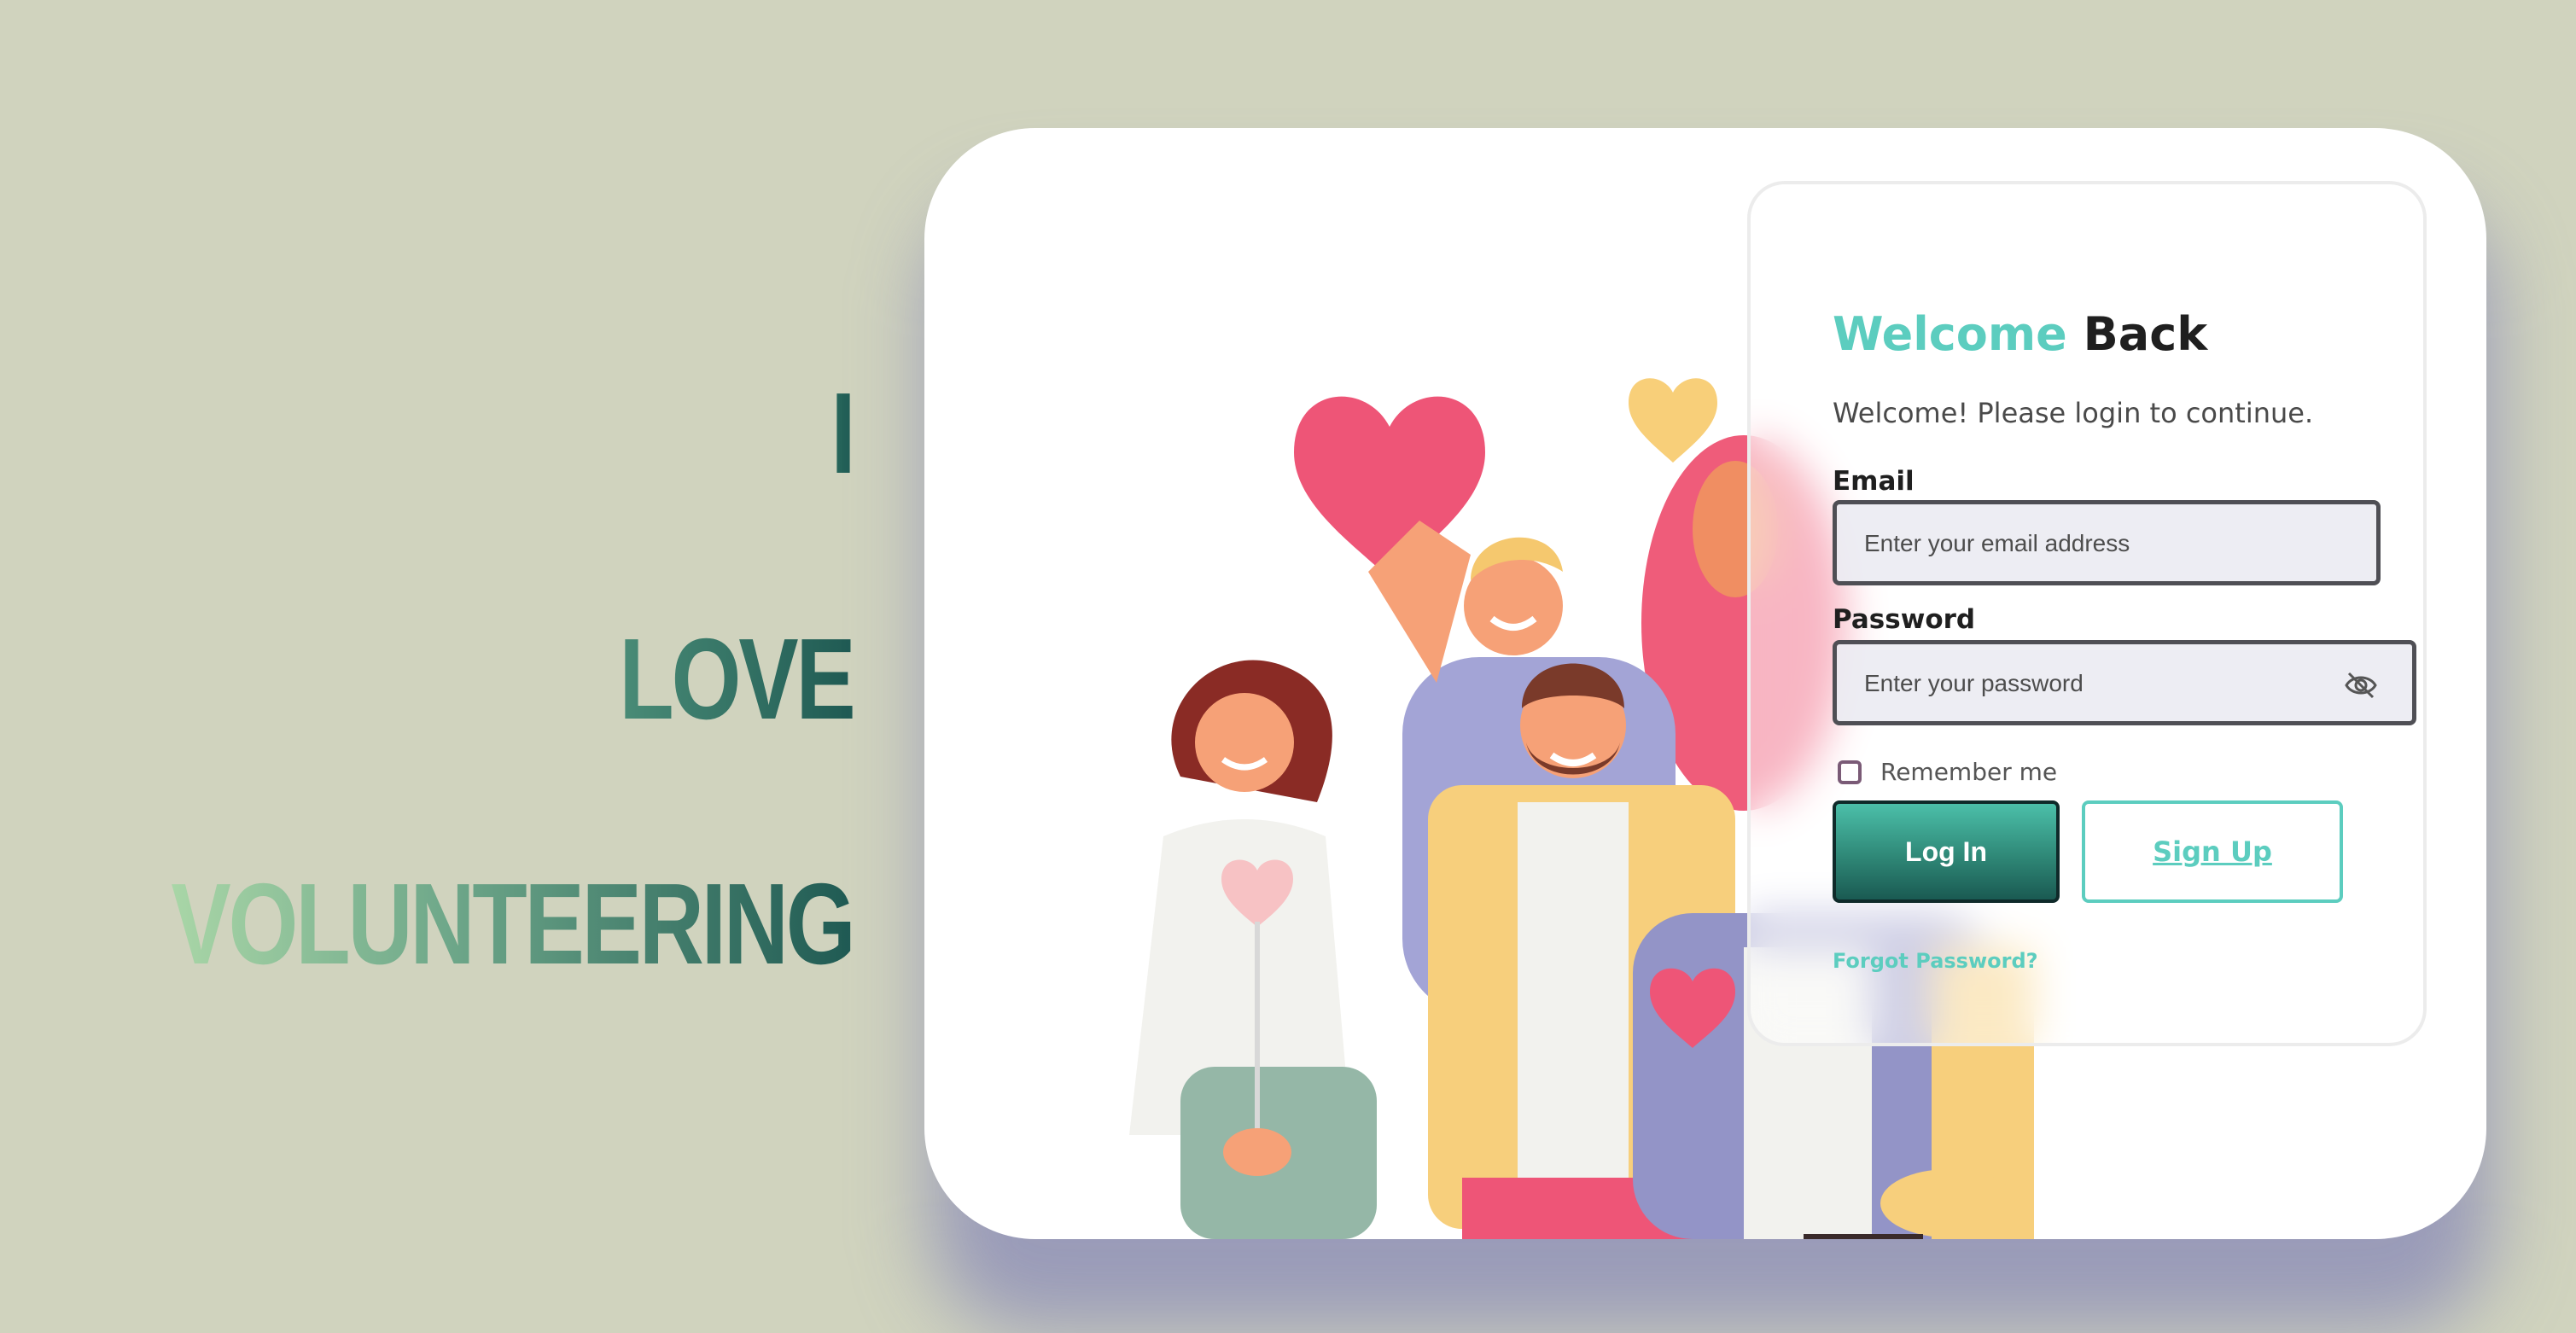 Image resolution: width=2576 pixels, height=1333 pixels. I want to click on page-title: Welcome Back, so click(2123, 334).